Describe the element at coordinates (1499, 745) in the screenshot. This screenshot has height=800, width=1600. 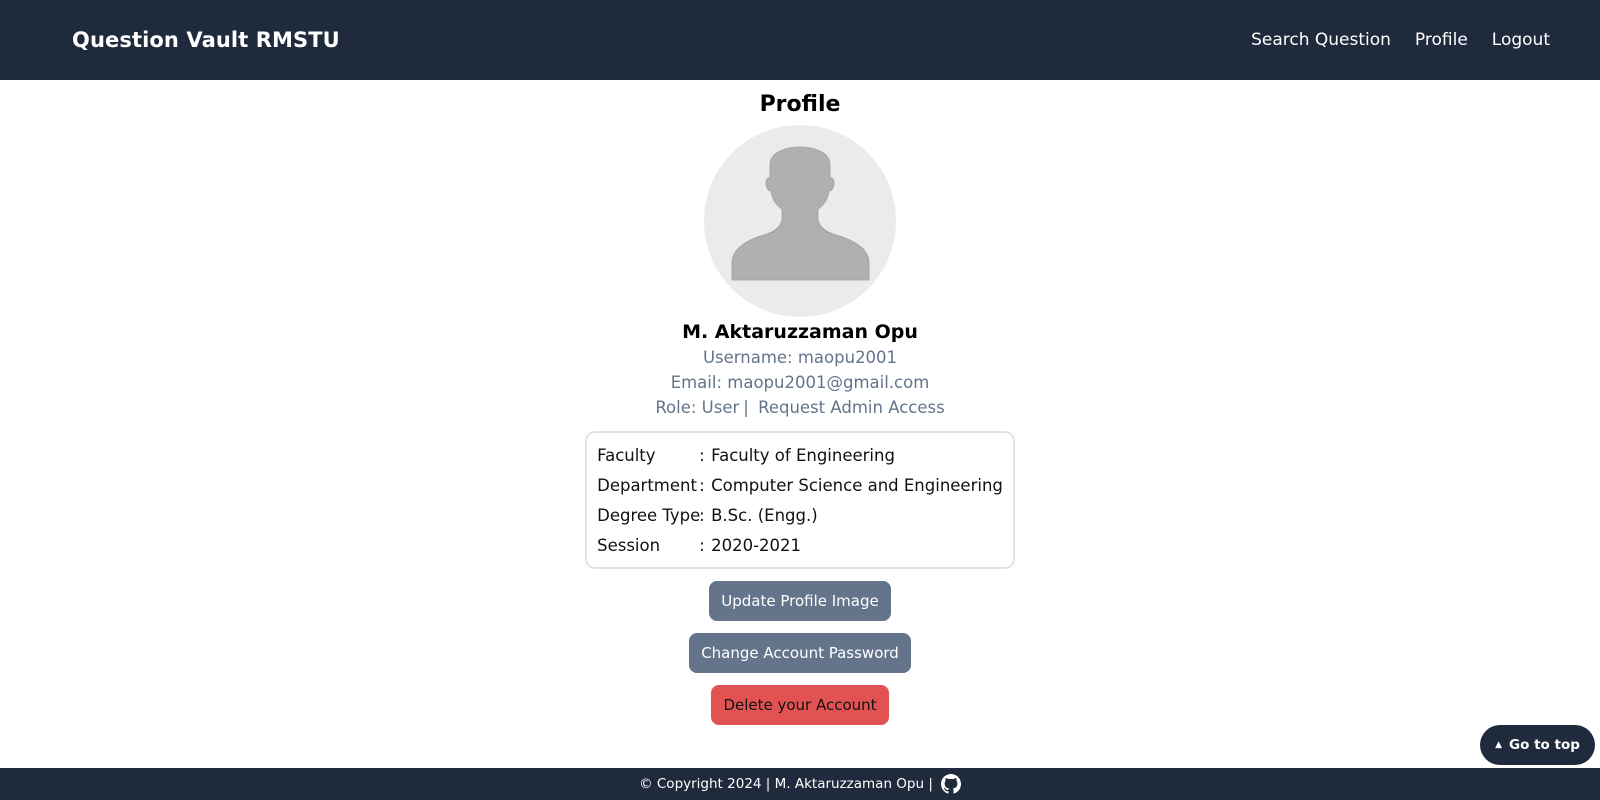
I see `caret-up-icon: ▲` at that location.